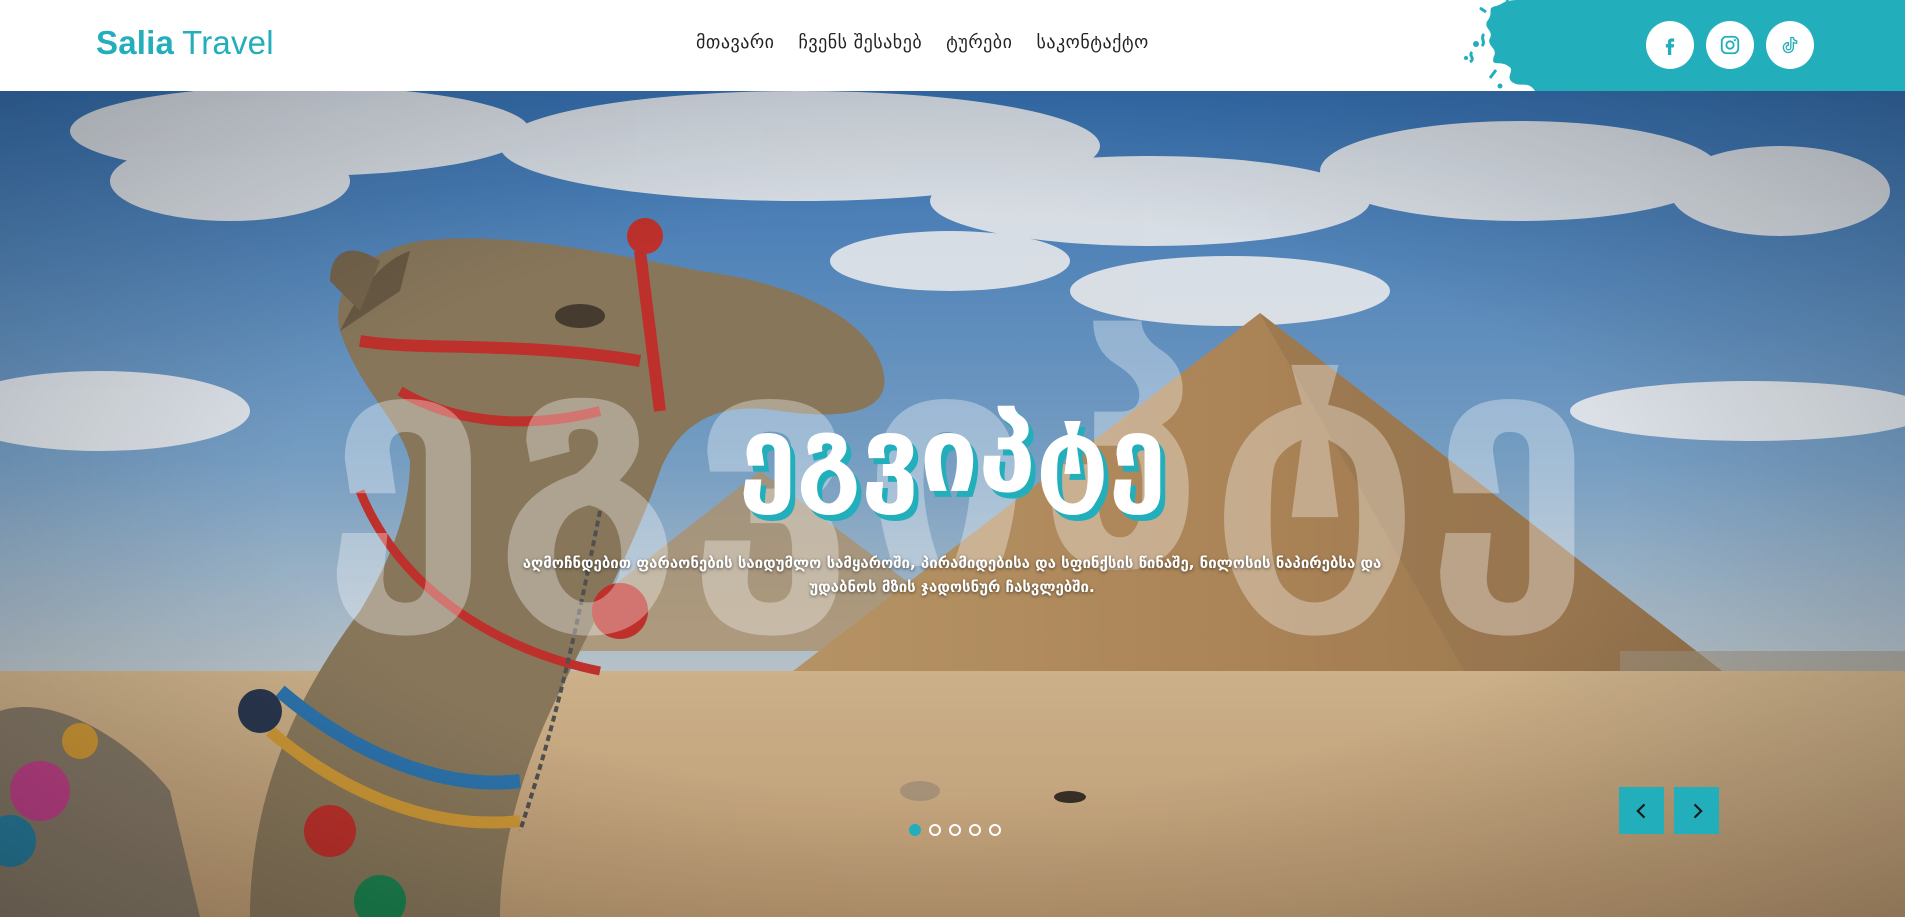  What do you see at coordinates (1092, 42) in the screenshot?
I see `nav-item-contact: საკონტაქტო` at bounding box center [1092, 42].